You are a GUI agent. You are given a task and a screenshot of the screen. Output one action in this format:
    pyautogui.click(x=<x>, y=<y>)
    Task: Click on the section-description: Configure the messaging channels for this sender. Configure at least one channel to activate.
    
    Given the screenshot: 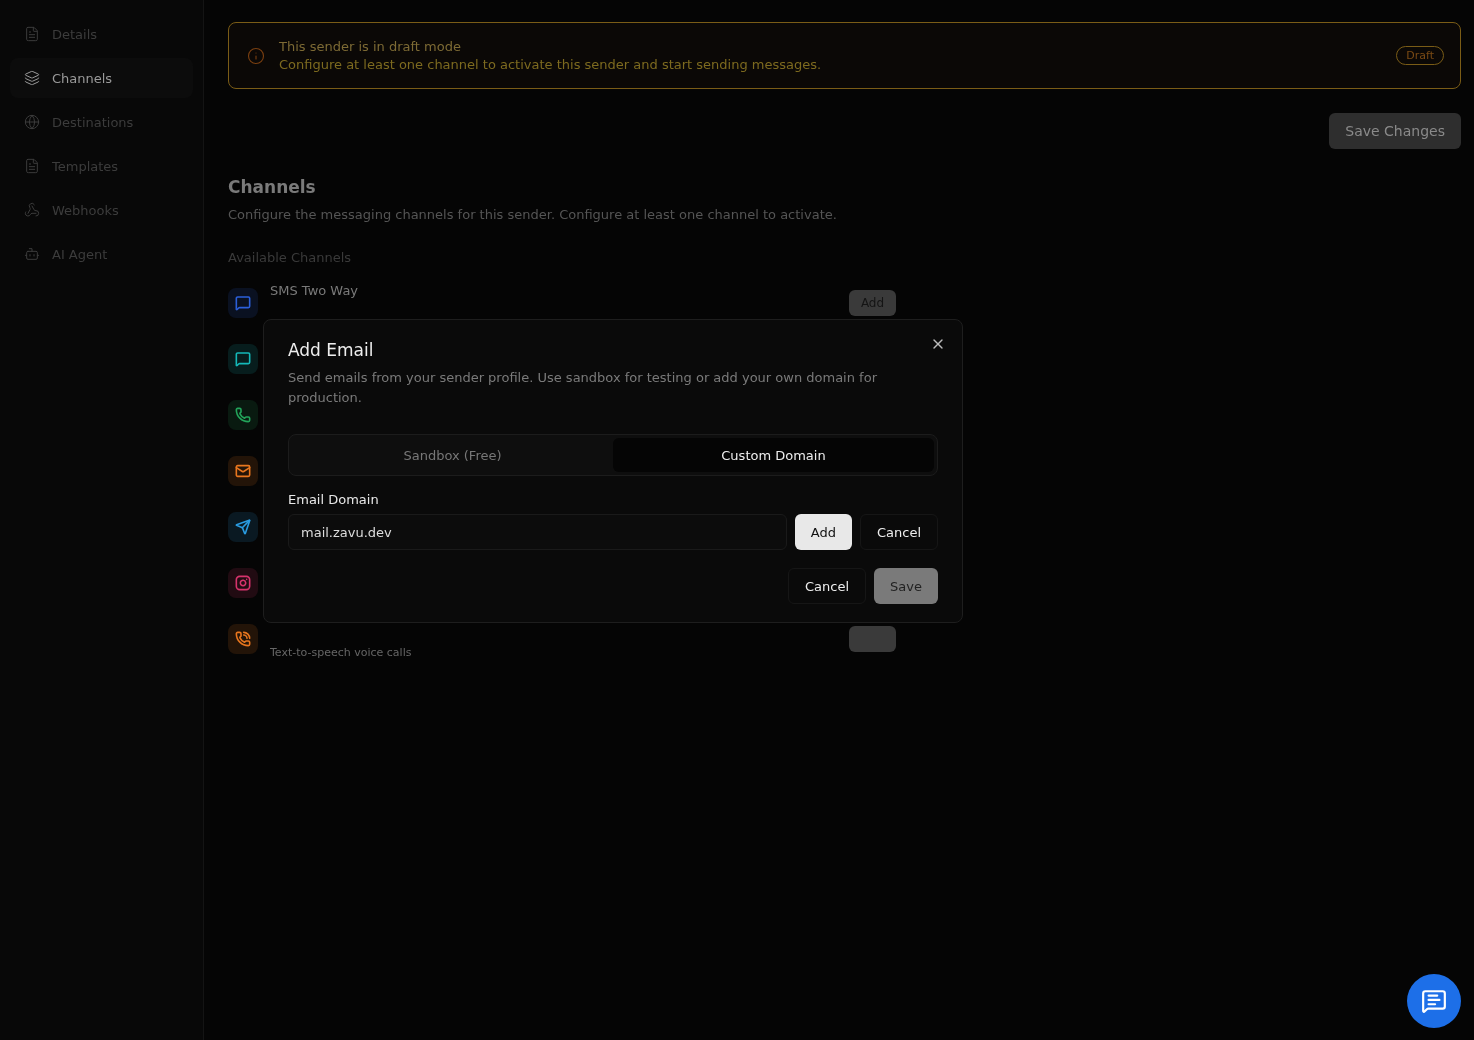 What is the action you would take?
    pyautogui.click(x=533, y=214)
    